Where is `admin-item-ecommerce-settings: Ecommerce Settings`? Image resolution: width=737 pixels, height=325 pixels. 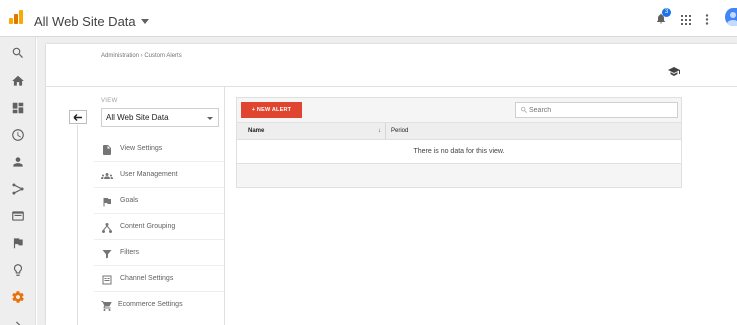 admin-item-ecommerce-settings: Ecommerce Settings is located at coordinates (159, 305).